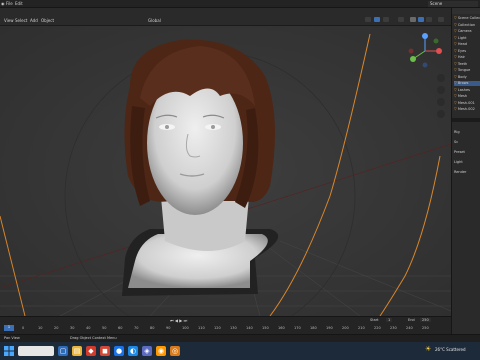  What do you see at coordinates (93, 338) in the screenshot?
I see `status-center-text: Drag Object Context Menu` at bounding box center [93, 338].